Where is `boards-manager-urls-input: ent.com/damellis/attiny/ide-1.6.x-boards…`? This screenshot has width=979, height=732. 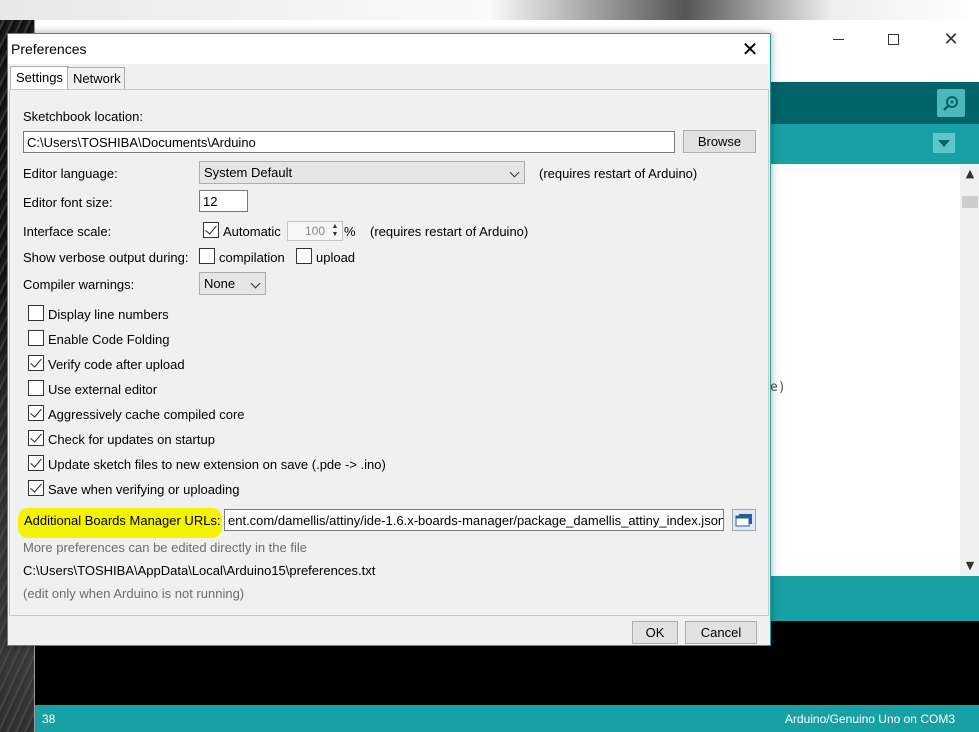
boards-manager-urls-input: ent.com/damellis/attiny/ide-1.6.x-boards… is located at coordinates (474, 520).